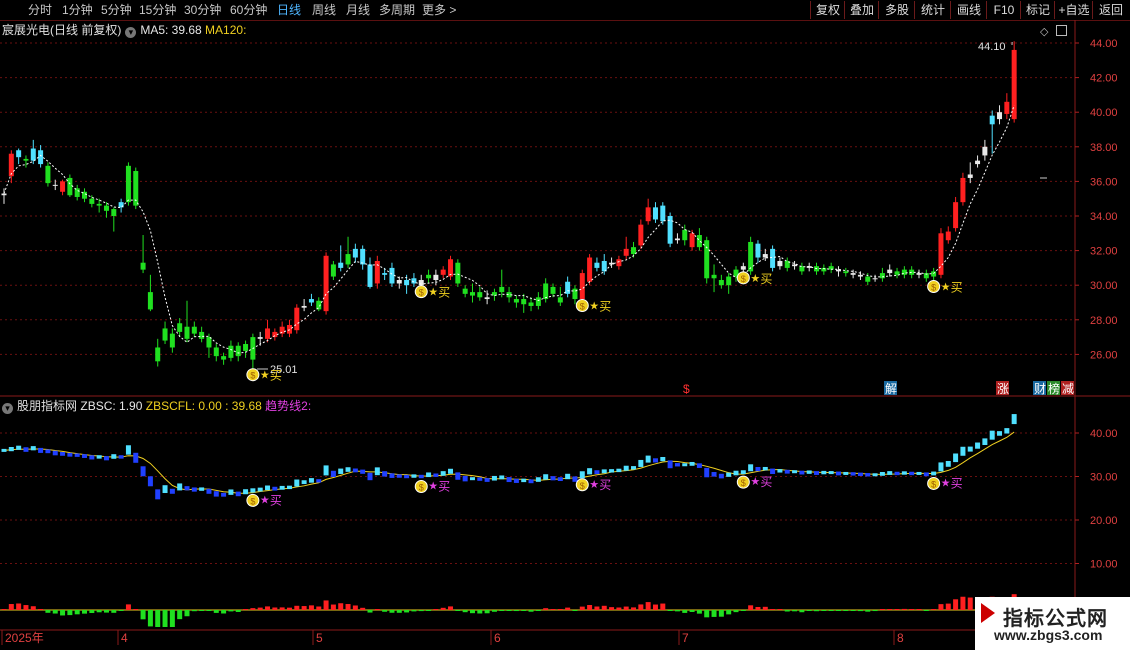 Image resolution: width=1130 pixels, height=650 pixels. Describe the element at coordinates (111, 406) in the screenshot. I see `zbsc-label: ZBSC: 1.90` at that location.